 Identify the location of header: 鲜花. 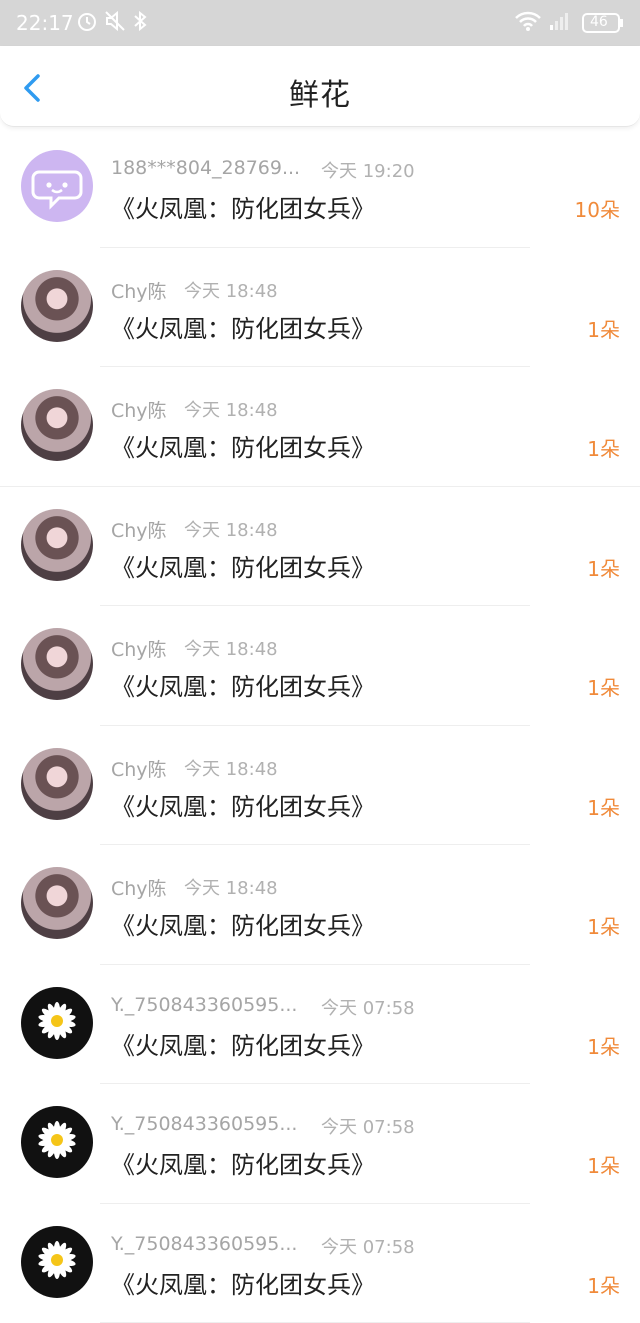
(320, 86).